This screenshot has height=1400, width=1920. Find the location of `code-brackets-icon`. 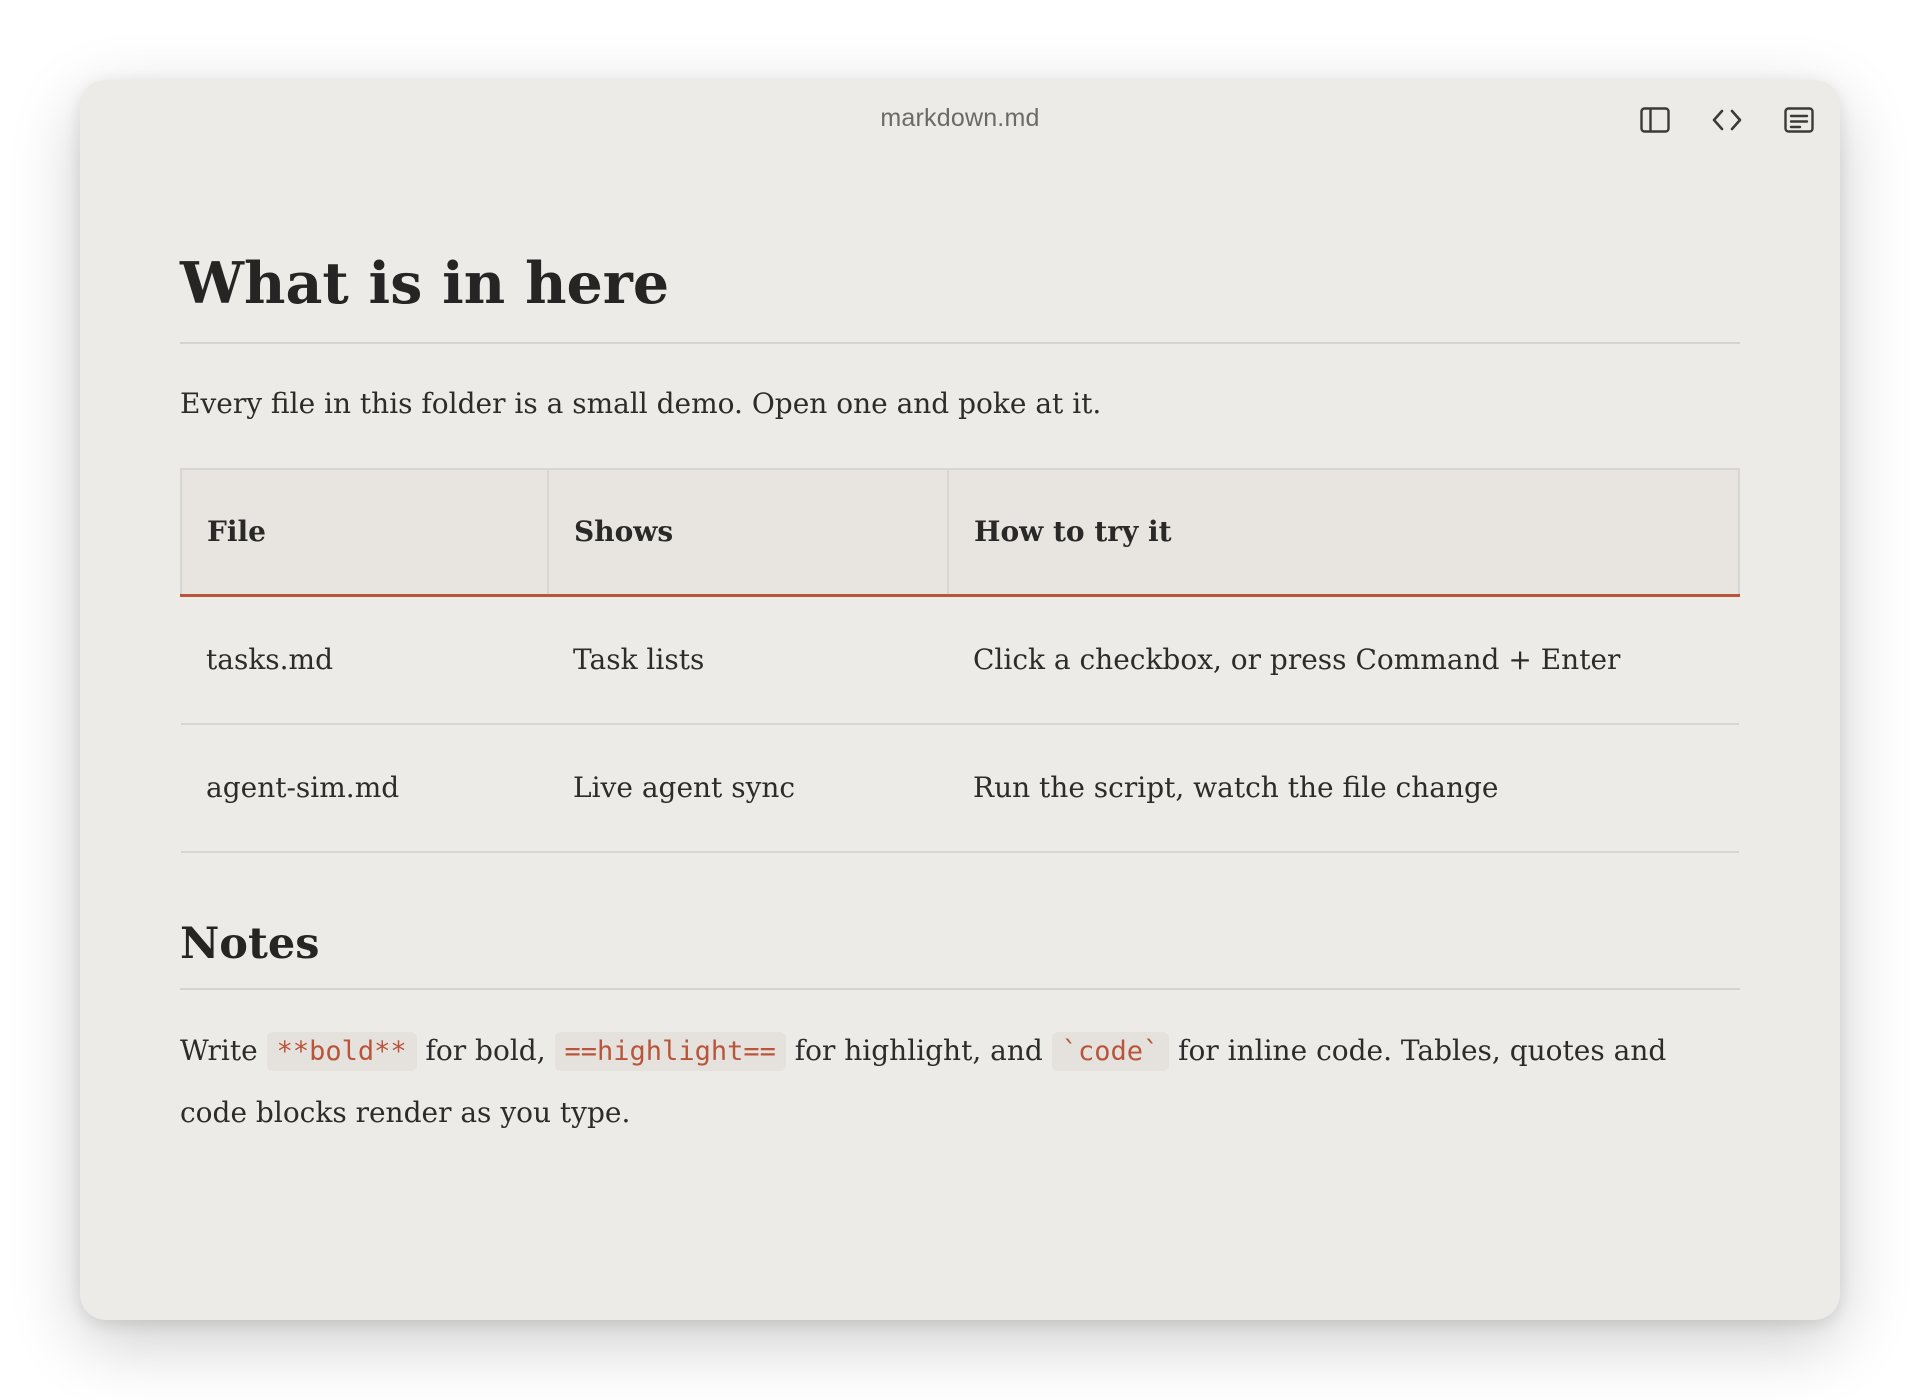

code-brackets-icon is located at coordinates (1727, 120).